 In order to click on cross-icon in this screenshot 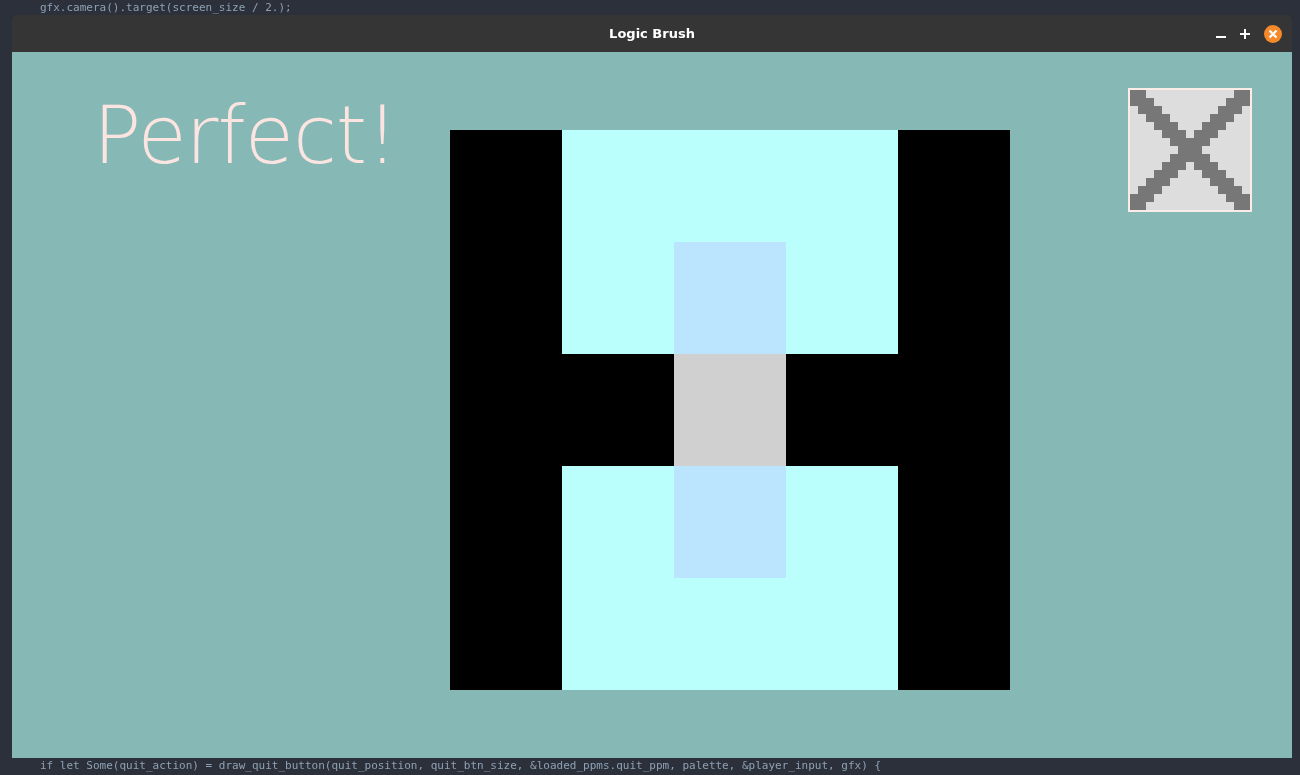, I will do `click(1190, 150)`.